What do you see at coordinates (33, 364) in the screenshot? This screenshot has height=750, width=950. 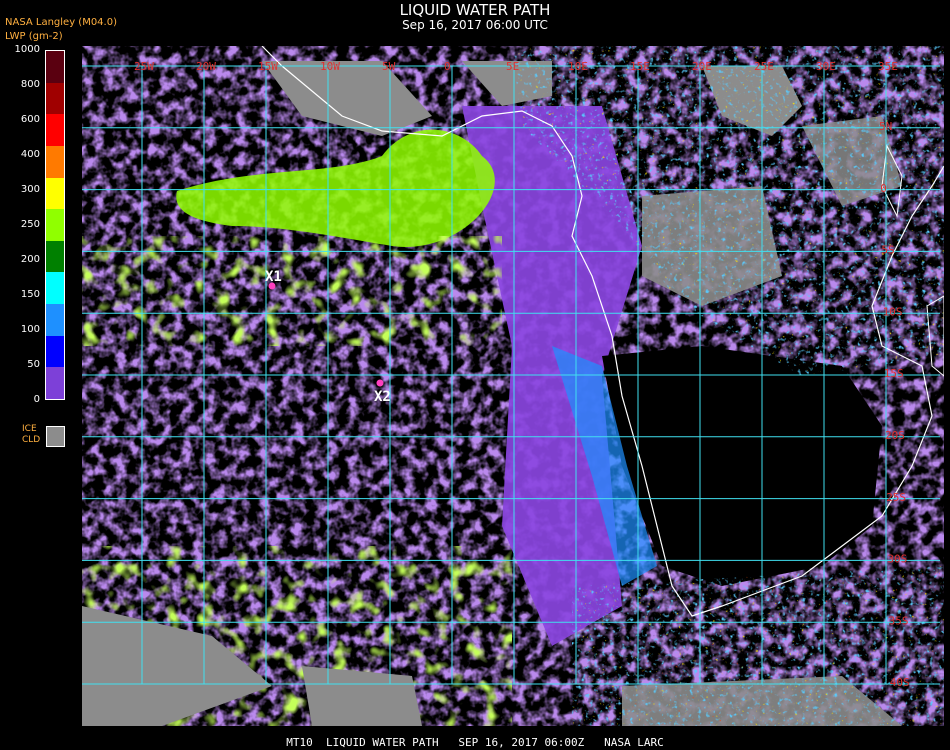 I see `legend-tick-label: 50` at bounding box center [33, 364].